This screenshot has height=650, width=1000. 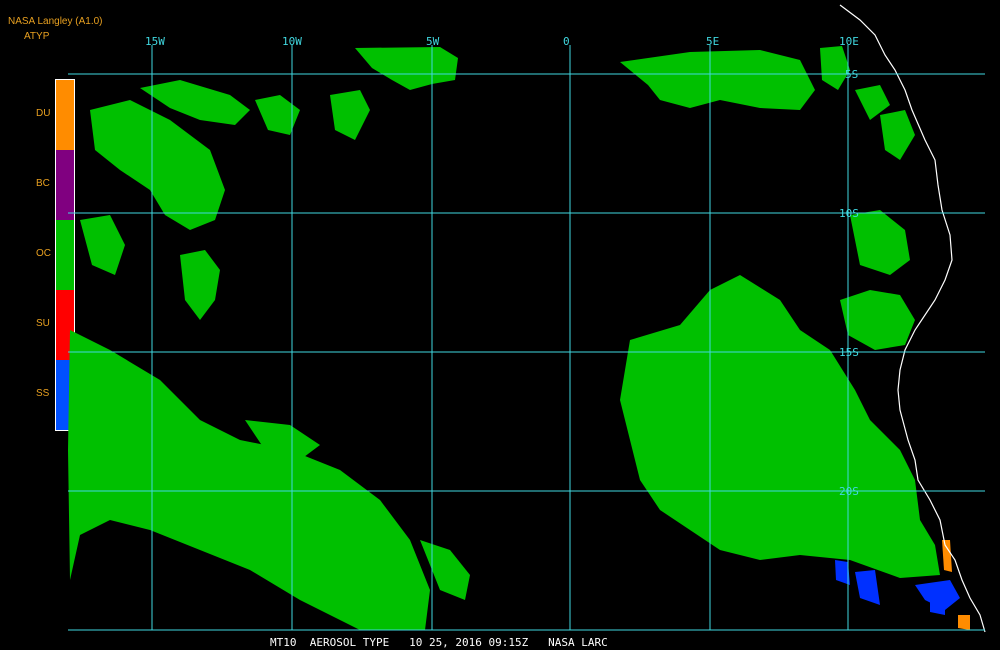 What do you see at coordinates (849, 352) in the screenshot?
I see `lat-label-15s: 15S` at bounding box center [849, 352].